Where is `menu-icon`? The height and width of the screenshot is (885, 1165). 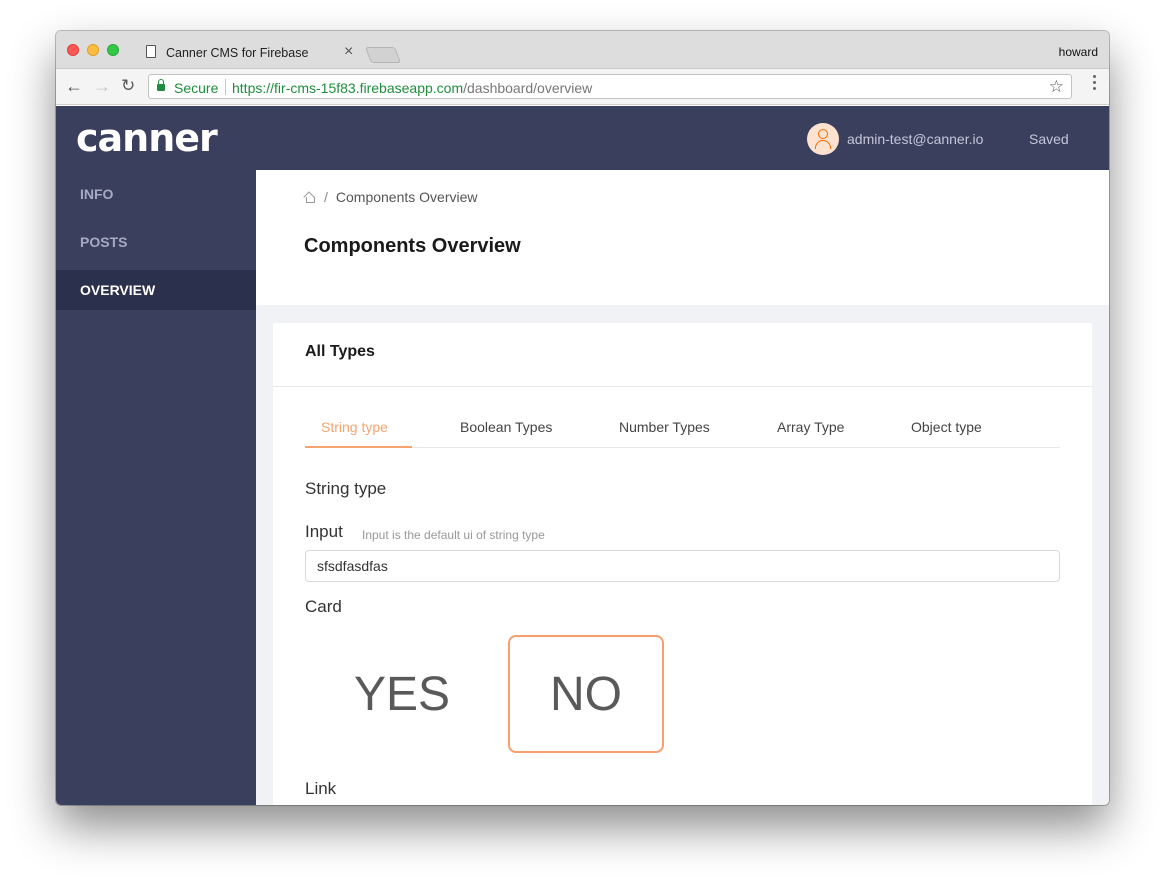 menu-icon is located at coordinates (1095, 84).